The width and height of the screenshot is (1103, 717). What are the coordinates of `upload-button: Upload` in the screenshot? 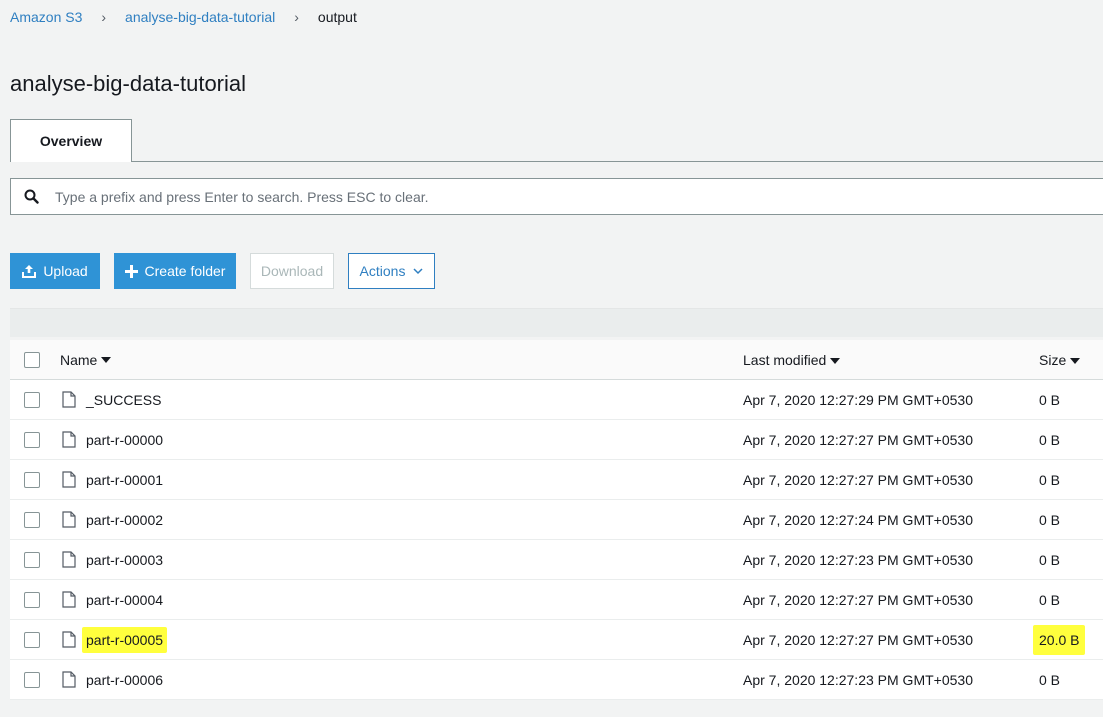 It's located at (55, 271).